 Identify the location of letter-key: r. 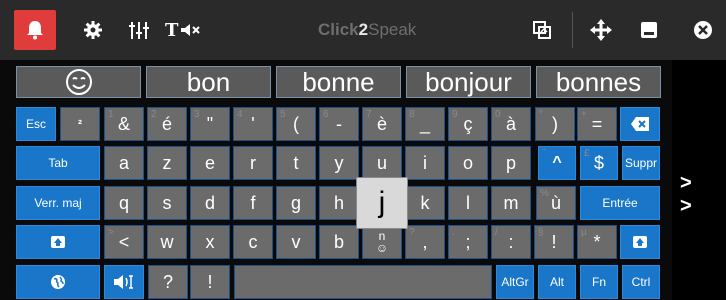
(253, 163).